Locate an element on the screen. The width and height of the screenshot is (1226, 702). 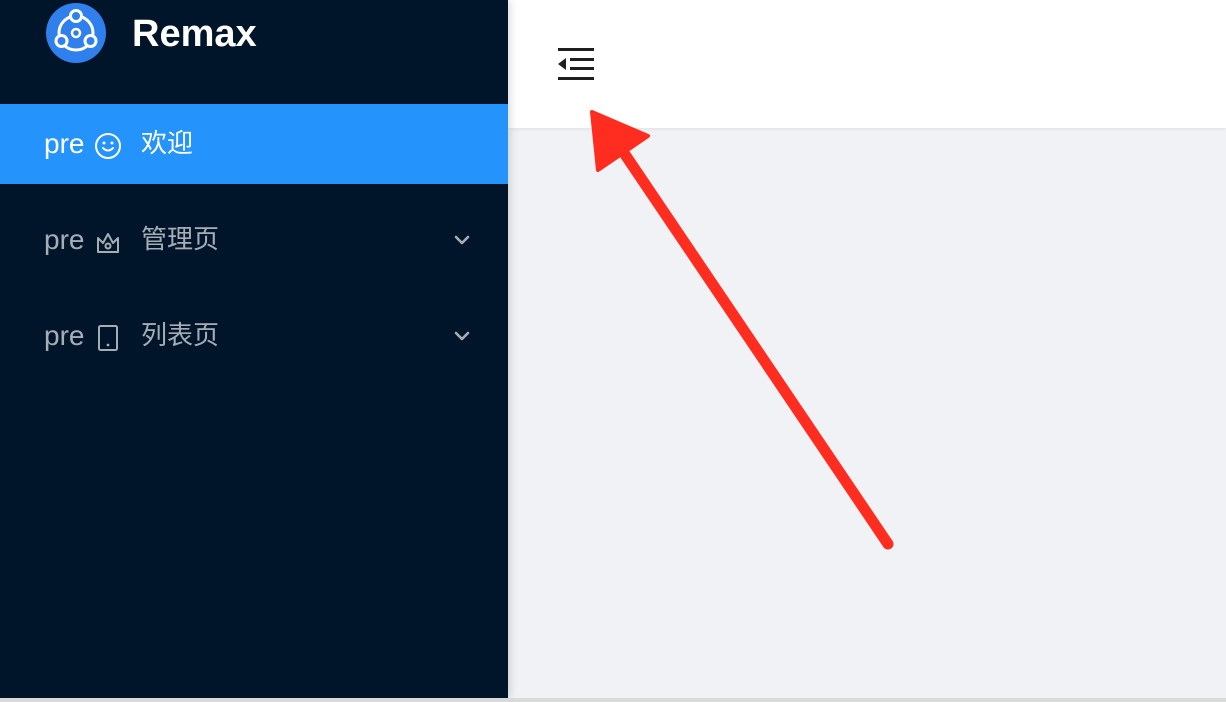
sidebar-item-admin: pre 管理页 is located at coordinates (254, 240).